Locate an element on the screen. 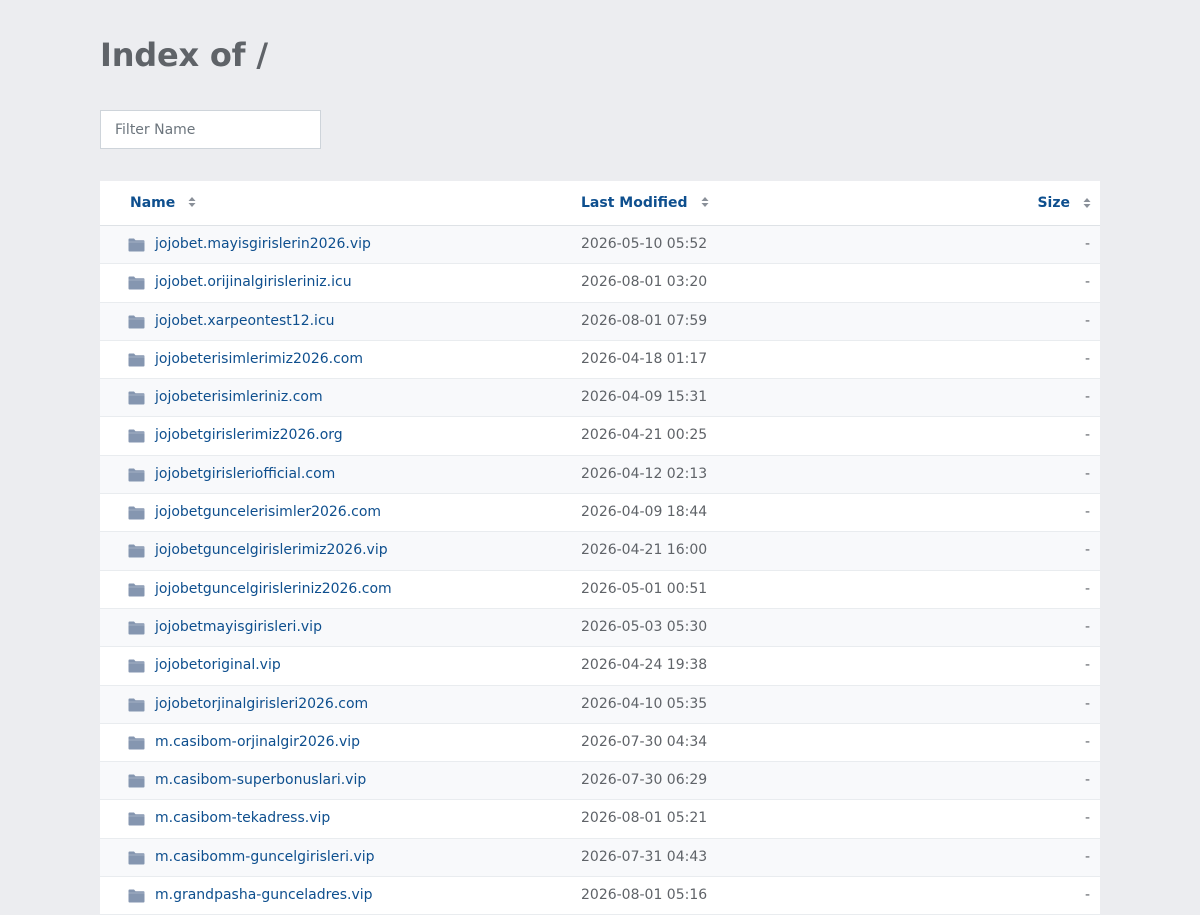 This screenshot has width=1200, height=915. last-modified-cell: 2026-05-03 05:30 is located at coordinates (644, 626).